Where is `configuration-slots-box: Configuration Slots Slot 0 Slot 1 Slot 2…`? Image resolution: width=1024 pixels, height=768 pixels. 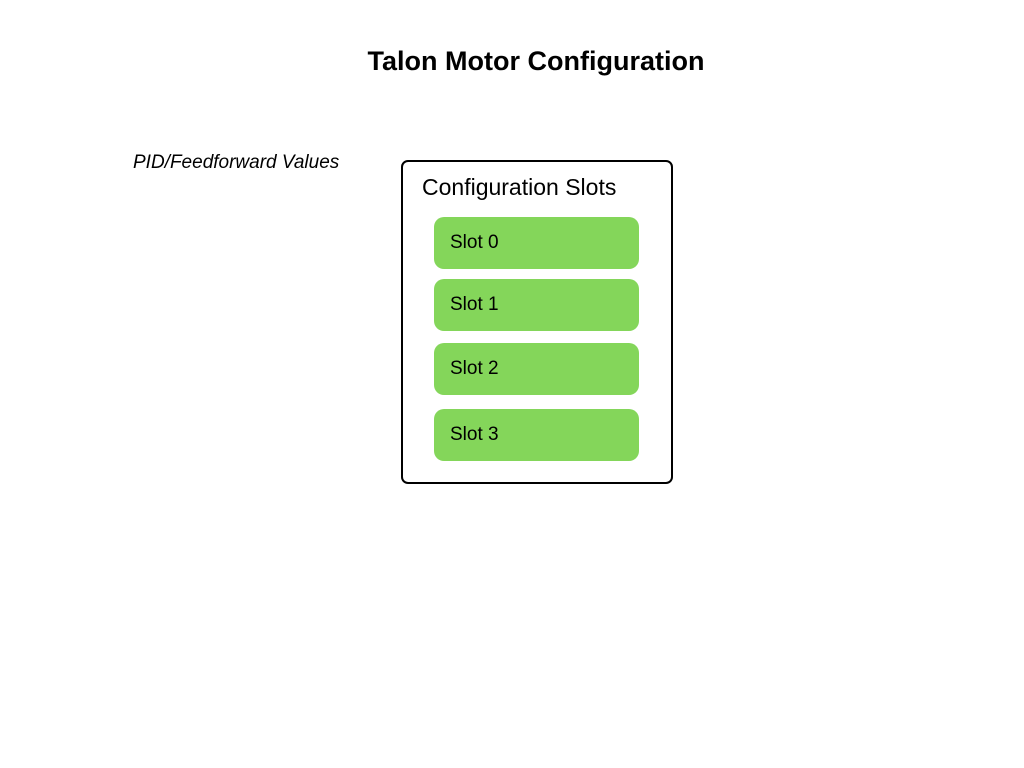
configuration-slots-box: Configuration Slots Slot 0 Slot 1 Slot 2… is located at coordinates (537, 322).